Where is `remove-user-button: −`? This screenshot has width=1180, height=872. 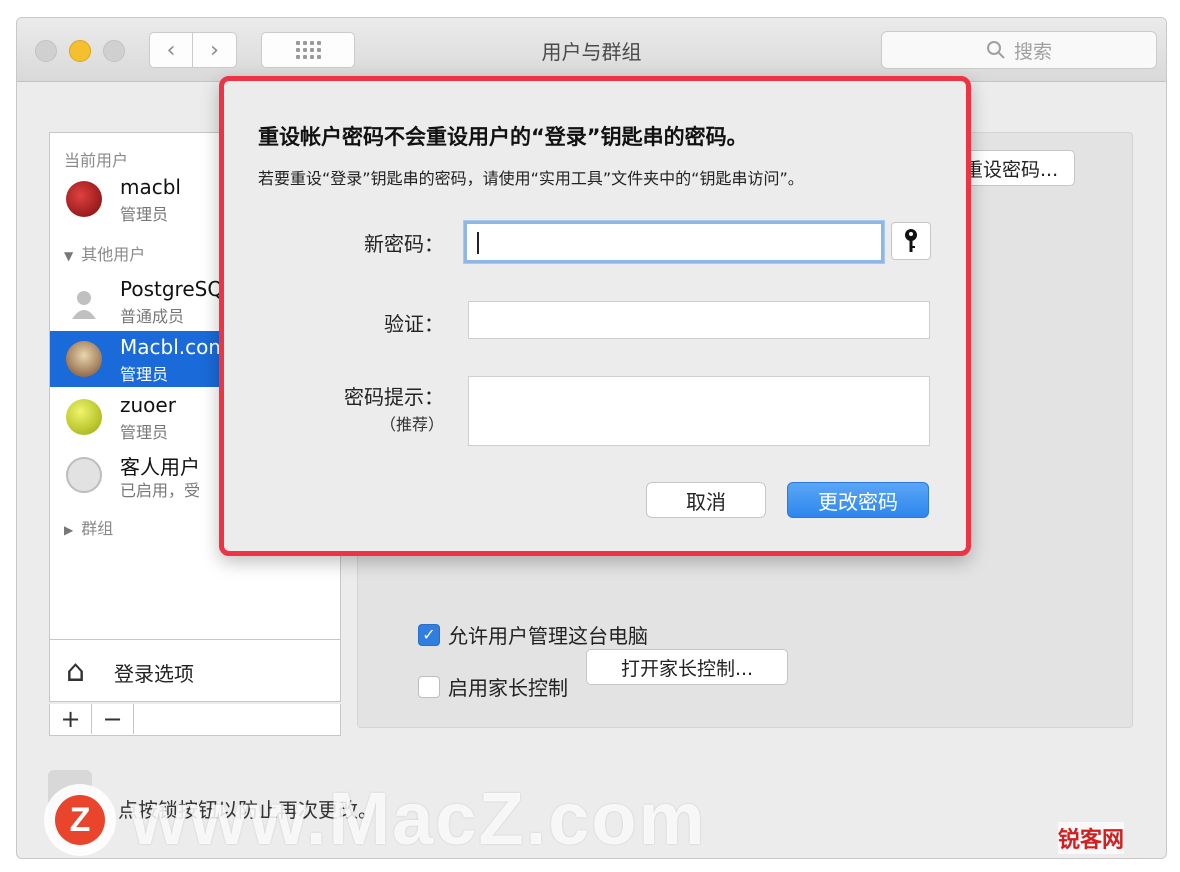 remove-user-button: − is located at coordinates (113, 719).